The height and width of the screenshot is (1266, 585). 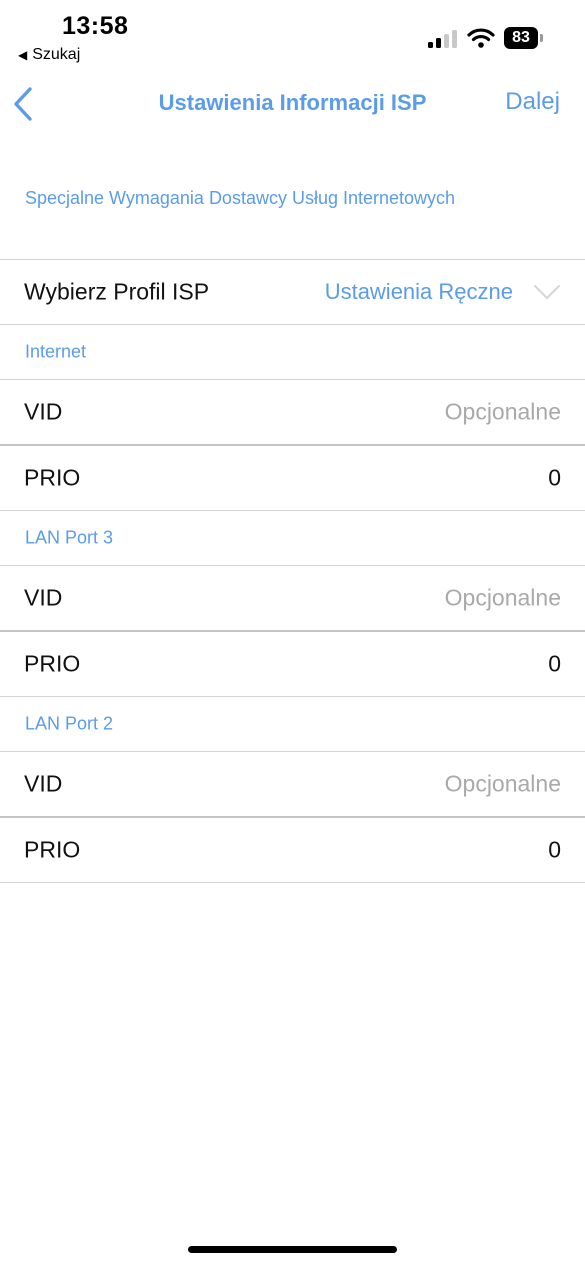 I want to click on lan3-vid-row: VID Opcjonalne, so click(x=292, y=598).